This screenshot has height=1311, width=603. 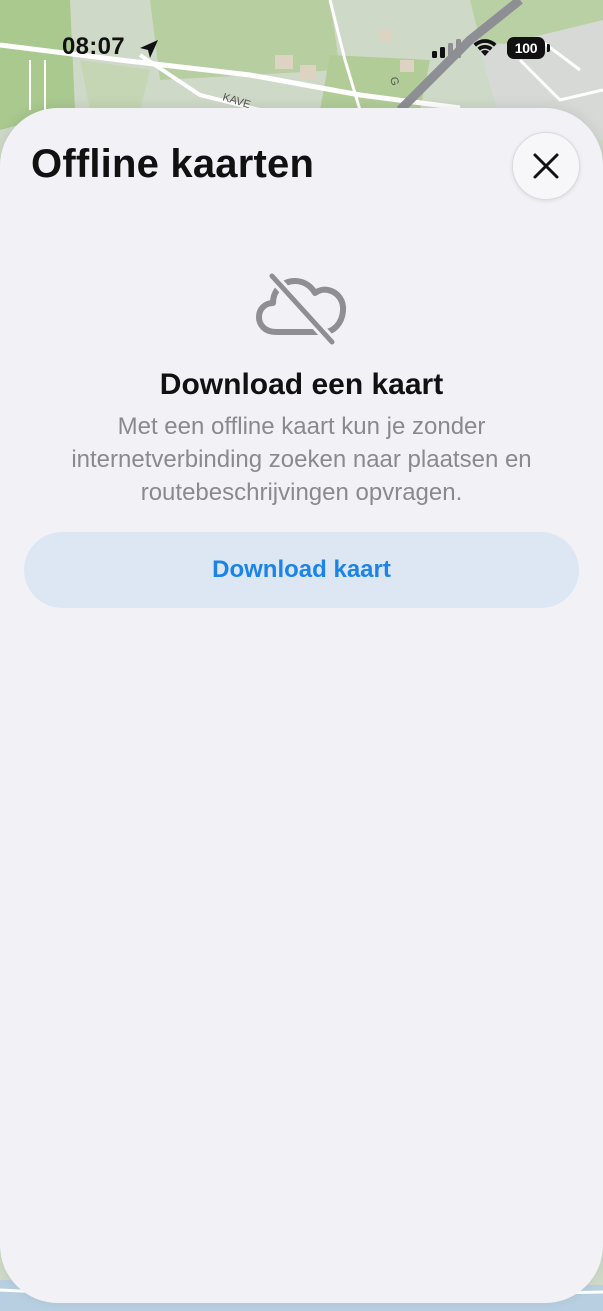 I want to click on download-map-button-label: Download kaart, so click(x=301, y=569).